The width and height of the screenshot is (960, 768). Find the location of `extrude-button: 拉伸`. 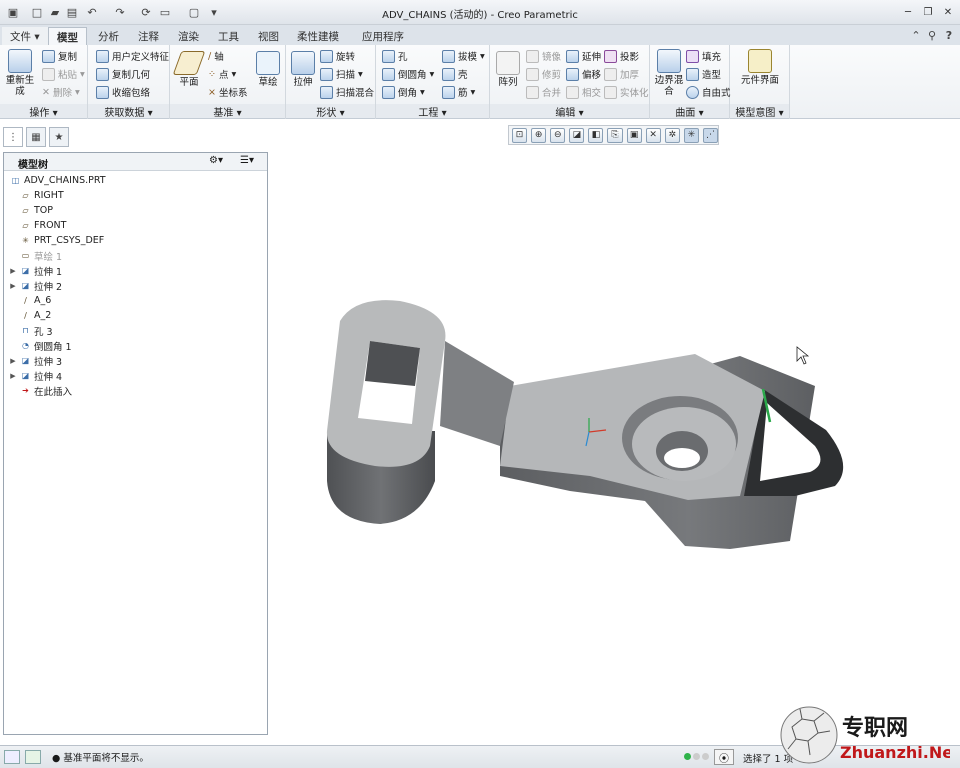

extrude-button: 拉伸 is located at coordinates (303, 69).